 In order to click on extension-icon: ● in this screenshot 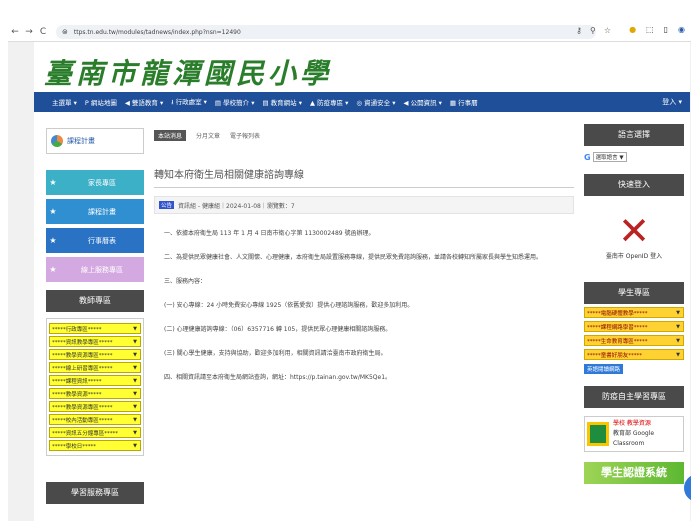, I will do `click(632, 29)`.